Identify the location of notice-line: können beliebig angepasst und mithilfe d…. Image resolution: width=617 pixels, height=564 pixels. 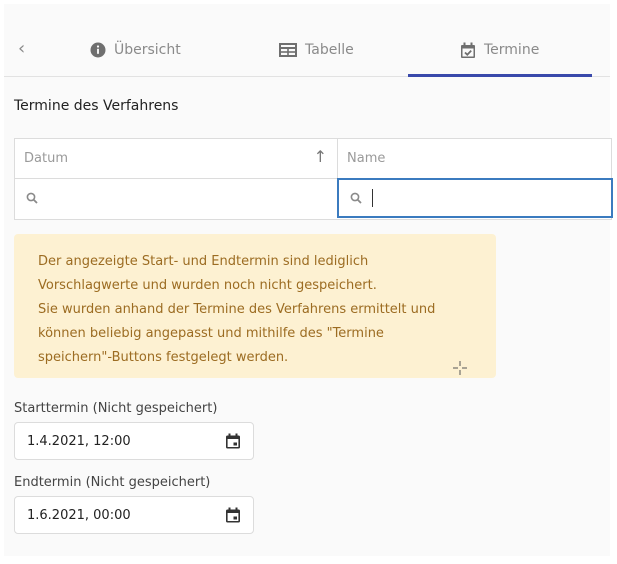
(211, 333).